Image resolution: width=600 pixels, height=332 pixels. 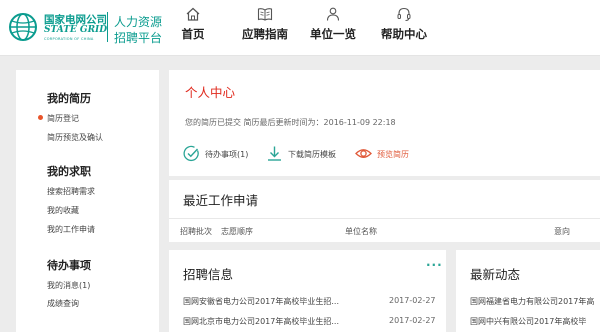 I want to click on nav-help-label: 帮助中心, so click(x=404, y=34).